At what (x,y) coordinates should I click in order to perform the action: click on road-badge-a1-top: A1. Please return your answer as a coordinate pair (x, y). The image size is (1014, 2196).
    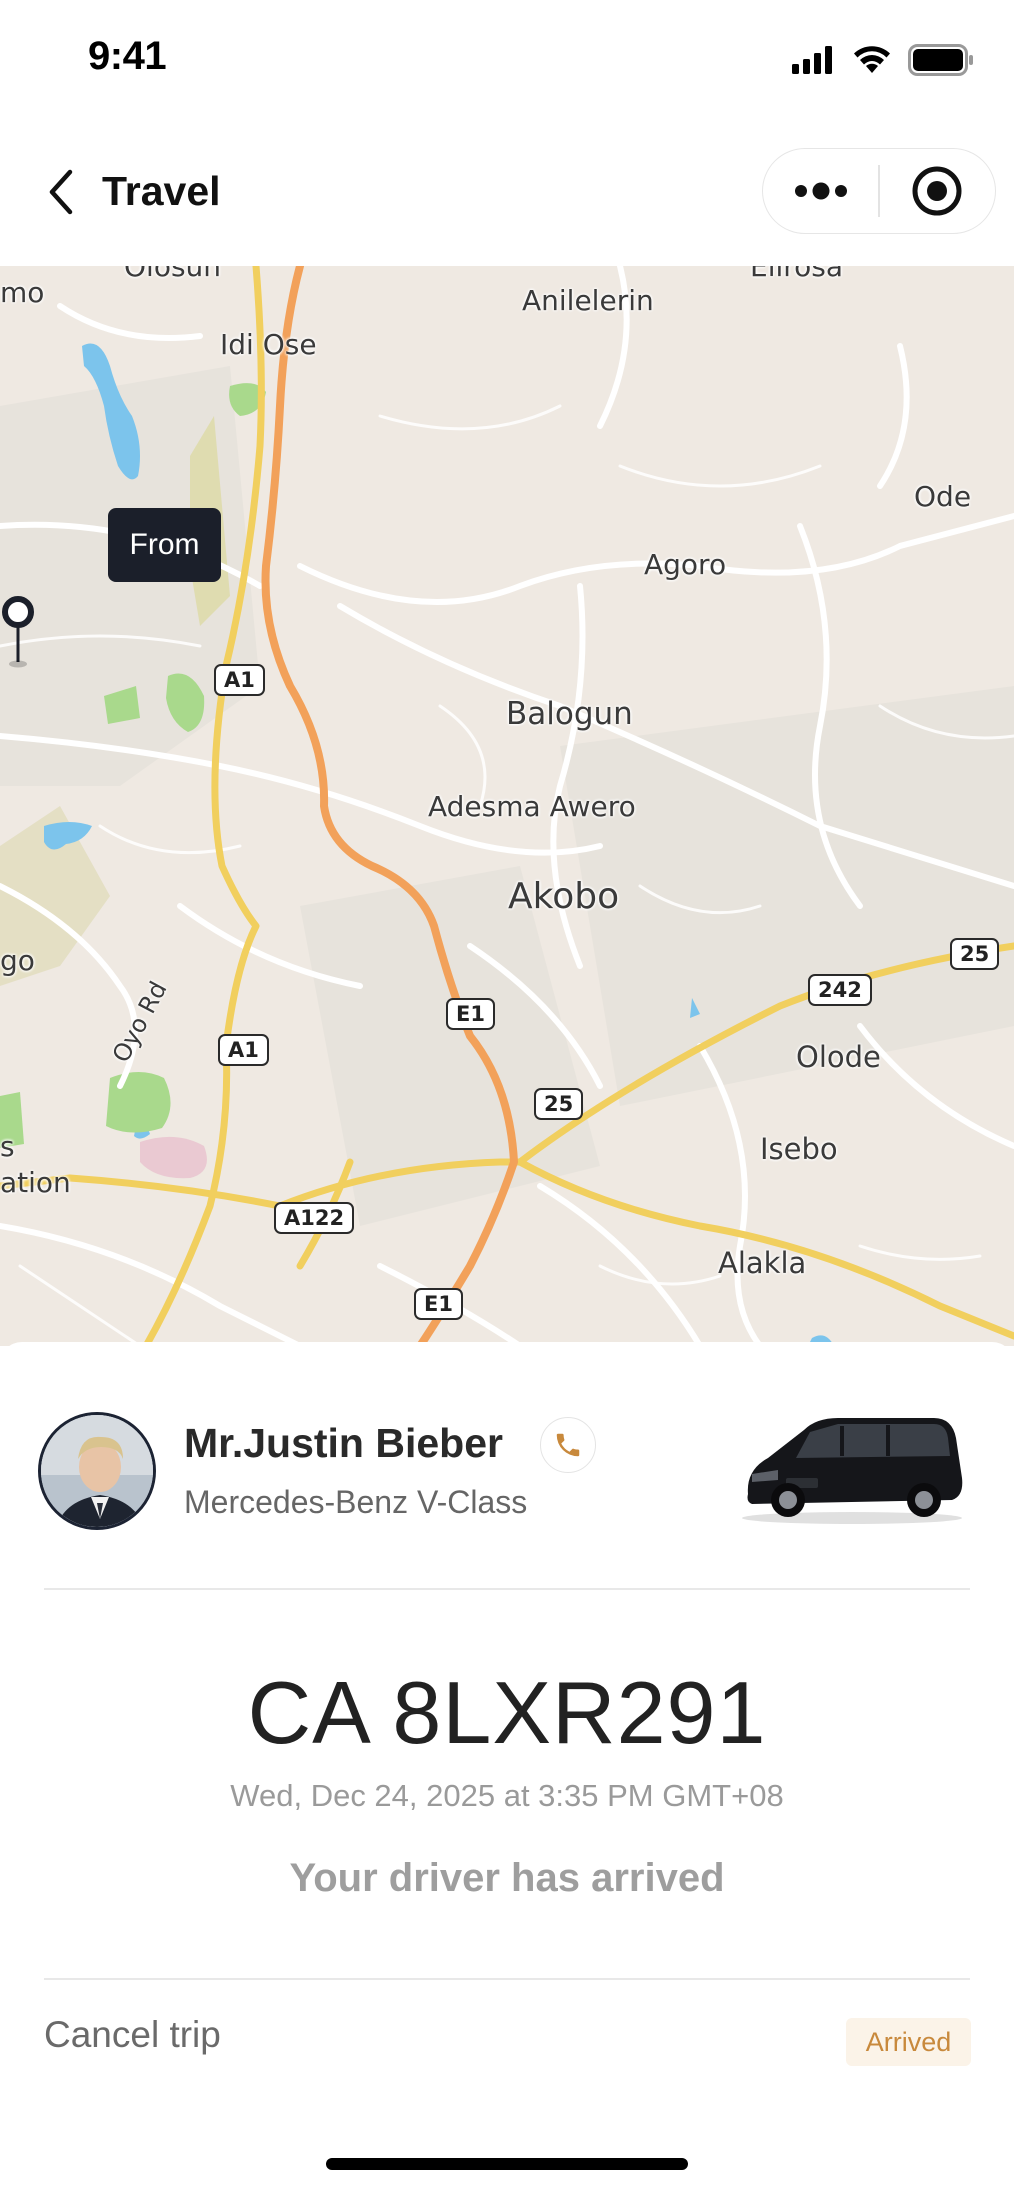
    Looking at the image, I should click on (239, 680).